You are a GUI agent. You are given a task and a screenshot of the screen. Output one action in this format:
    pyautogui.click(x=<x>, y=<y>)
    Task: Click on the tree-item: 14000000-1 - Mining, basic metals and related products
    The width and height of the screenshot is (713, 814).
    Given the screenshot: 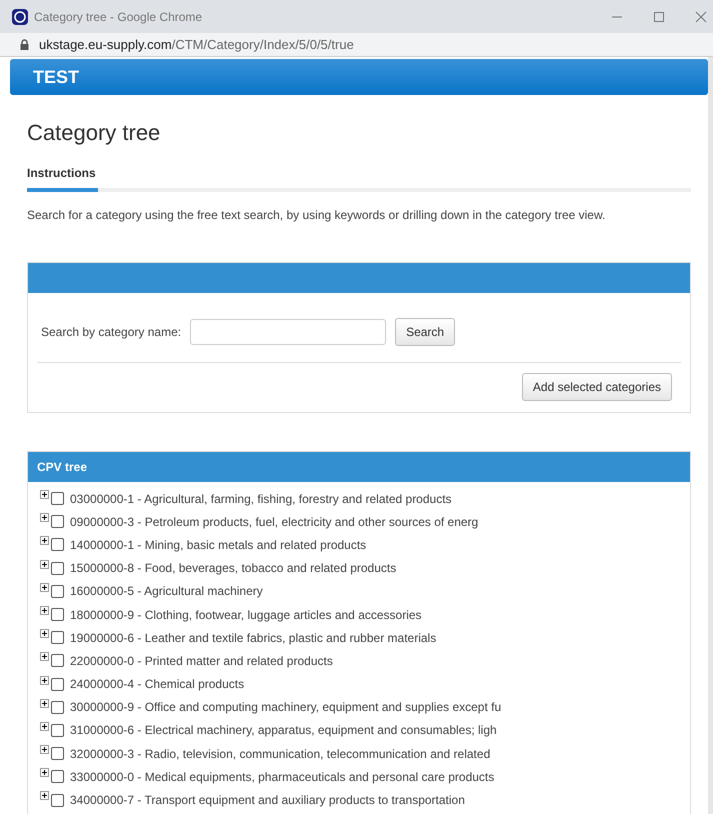 What is the action you would take?
    pyautogui.click(x=218, y=545)
    